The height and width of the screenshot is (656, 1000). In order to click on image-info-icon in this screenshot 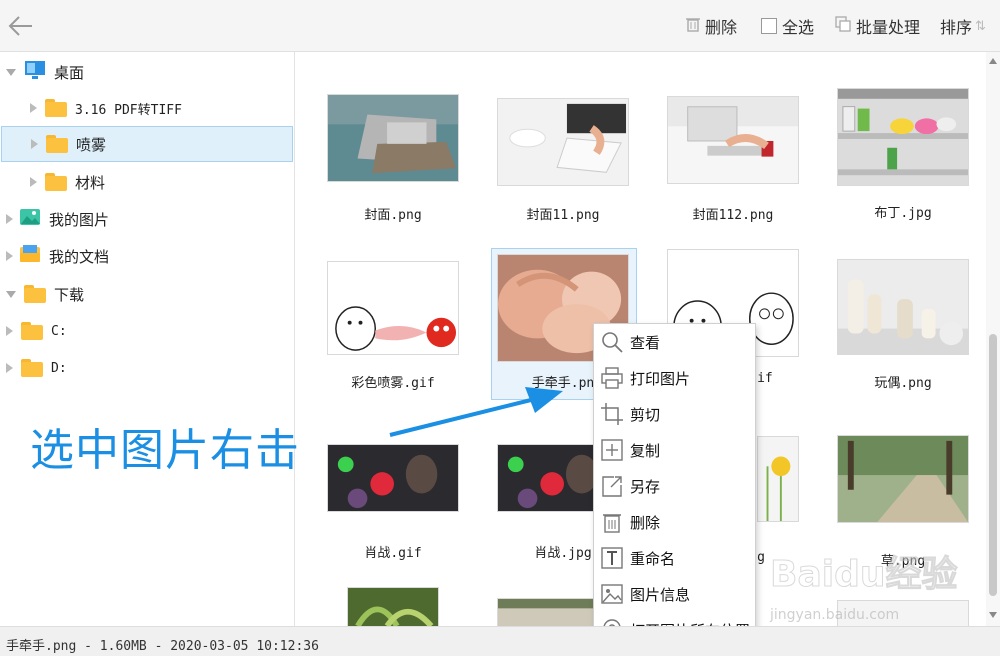, I will do `click(612, 594)`.